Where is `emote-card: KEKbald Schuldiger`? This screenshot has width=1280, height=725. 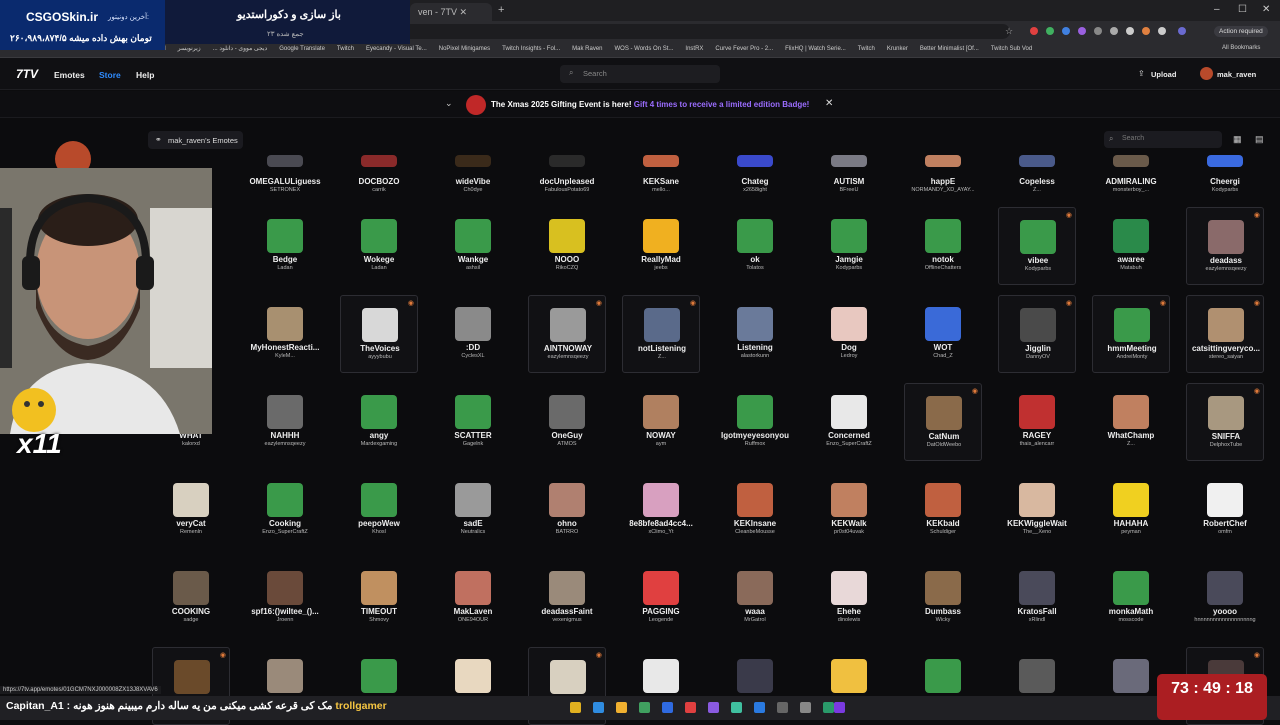
emote-card: KEKbald Schuldiger is located at coordinates (943, 510).